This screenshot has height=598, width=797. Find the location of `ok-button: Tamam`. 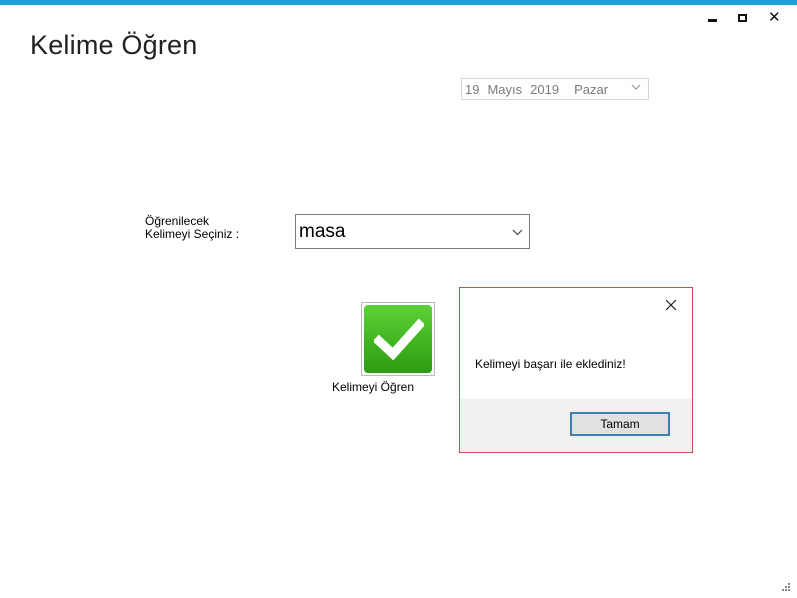

ok-button: Tamam is located at coordinates (620, 424).